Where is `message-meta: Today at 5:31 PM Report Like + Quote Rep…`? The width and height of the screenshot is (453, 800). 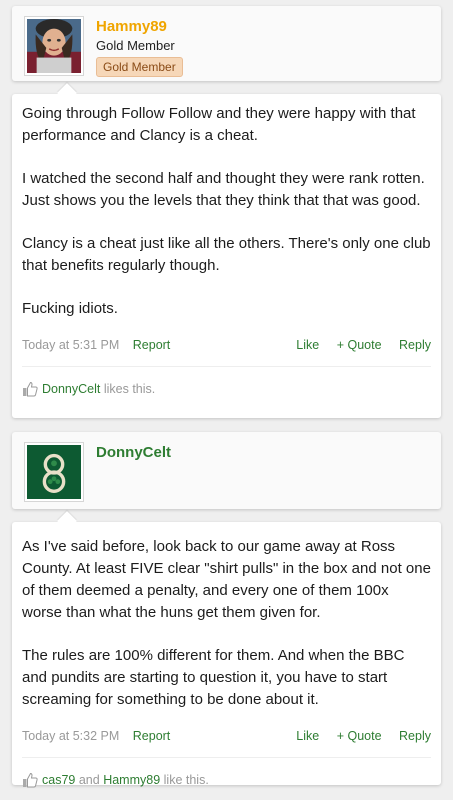
message-meta: Today at 5:31 PM Report Like + Quote Rep… is located at coordinates (226, 345).